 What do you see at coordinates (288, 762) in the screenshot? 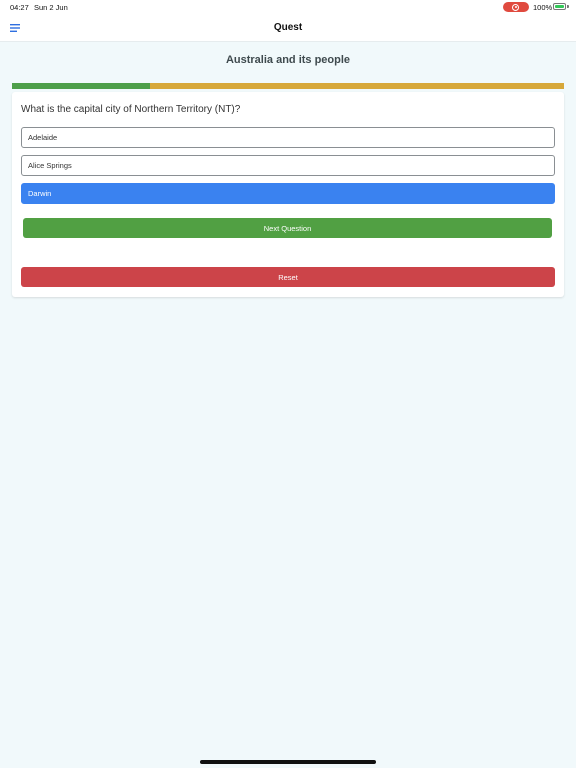
I see `home-indicator` at bounding box center [288, 762].